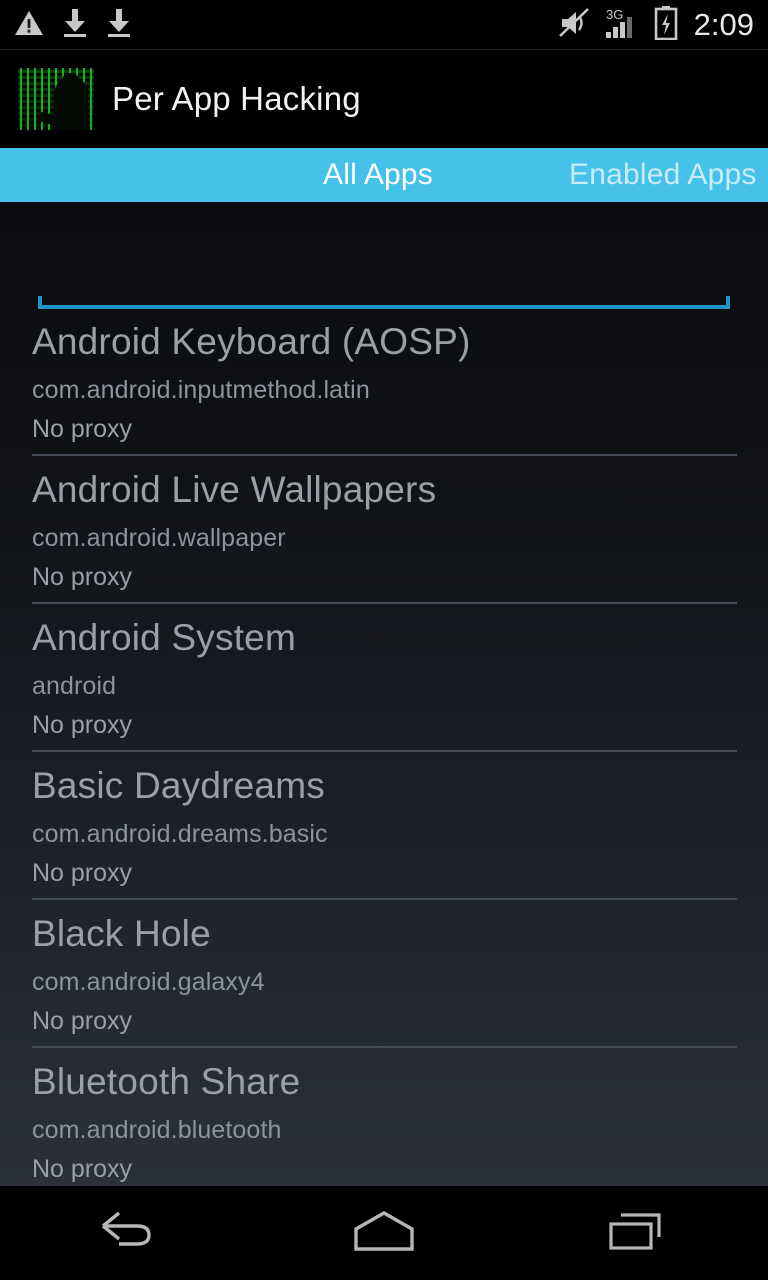  What do you see at coordinates (159, 538) in the screenshot?
I see `app-package-name: com.android.wallpaper` at bounding box center [159, 538].